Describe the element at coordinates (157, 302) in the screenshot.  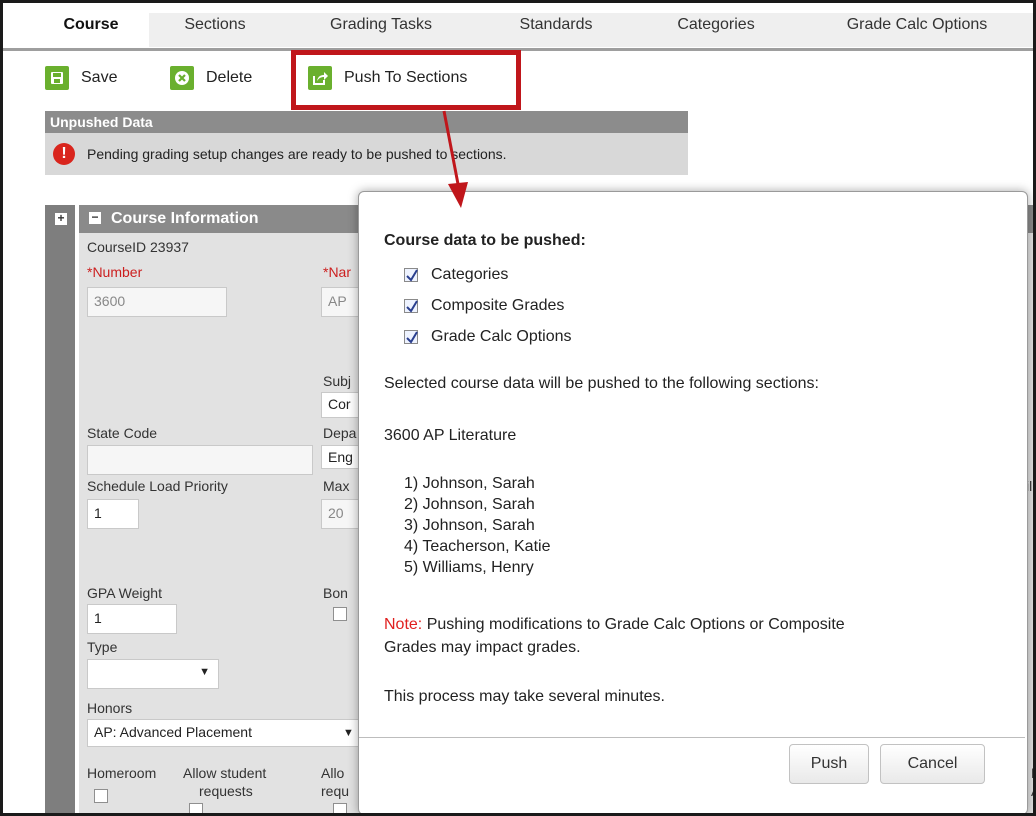
I see `number-field: 3600` at that location.